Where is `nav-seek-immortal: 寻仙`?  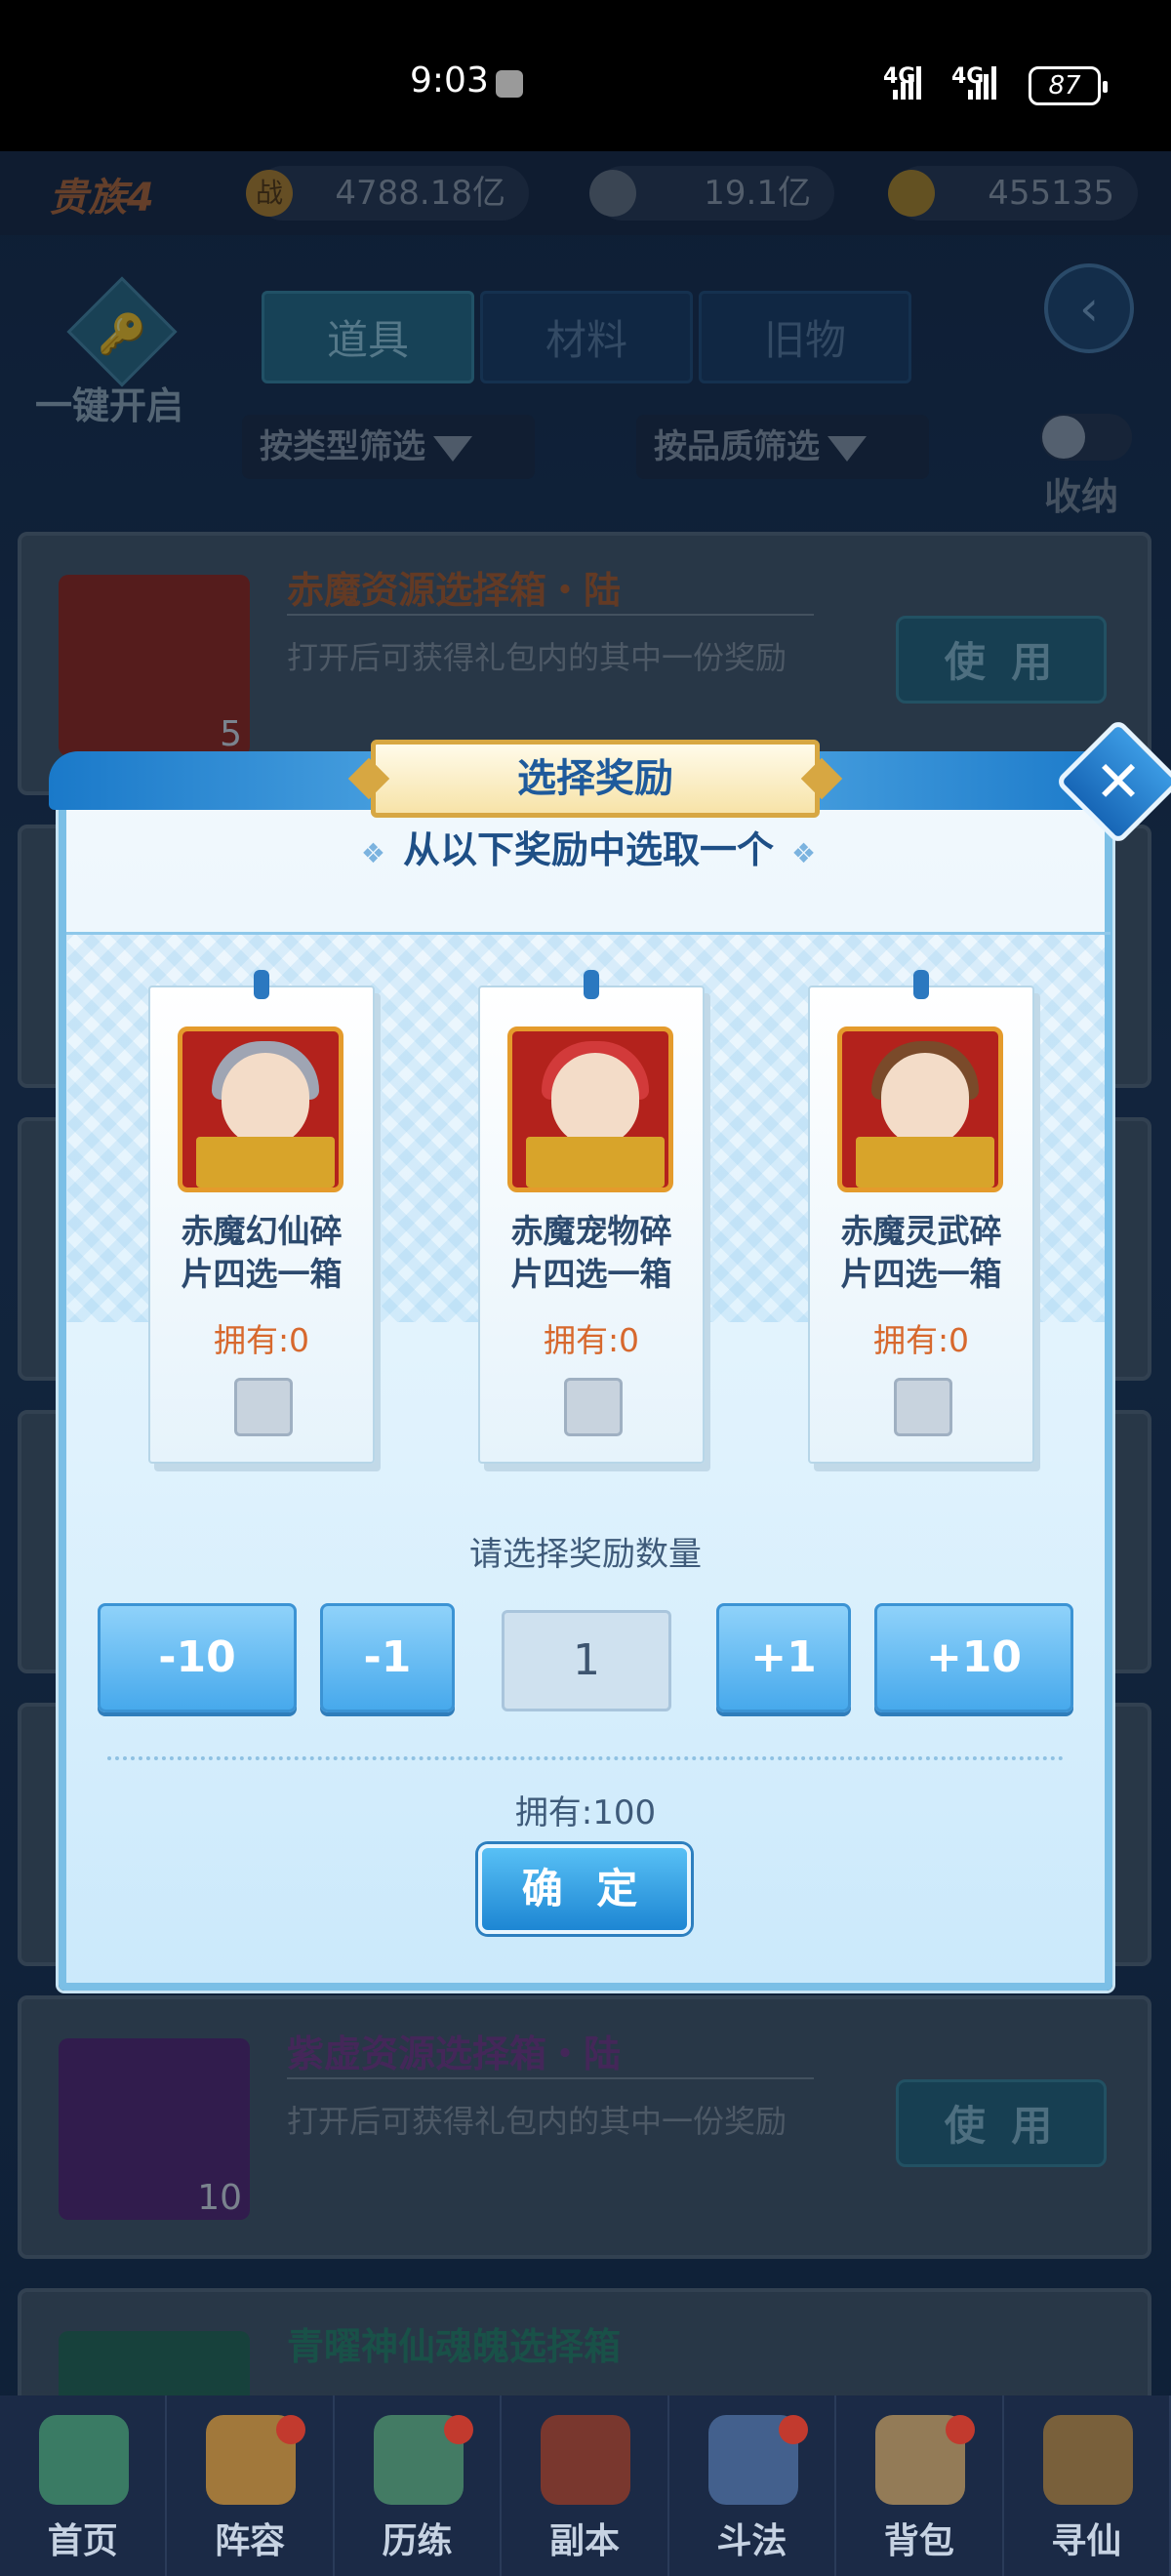 nav-seek-immortal: 寻仙 is located at coordinates (1087, 2485).